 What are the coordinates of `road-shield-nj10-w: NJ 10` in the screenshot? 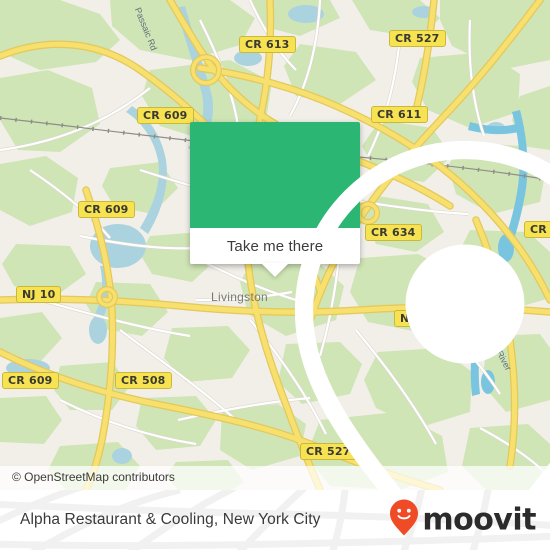 It's located at (39, 294).